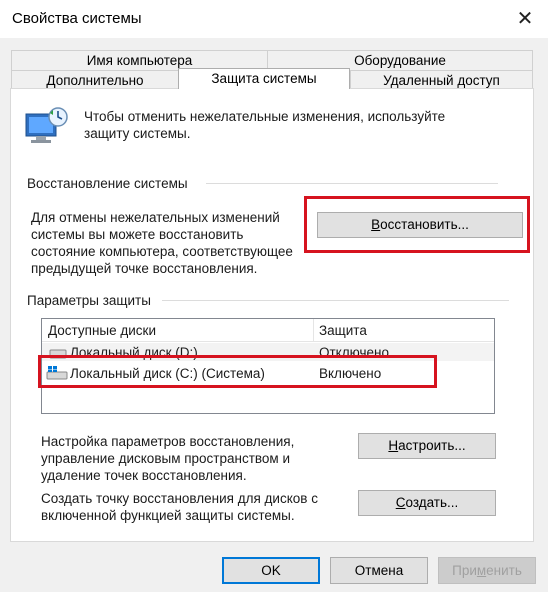  Describe the element at coordinates (134, 352) in the screenshot. I see `drive-d-name: Локальный диск (D:)` at that location.